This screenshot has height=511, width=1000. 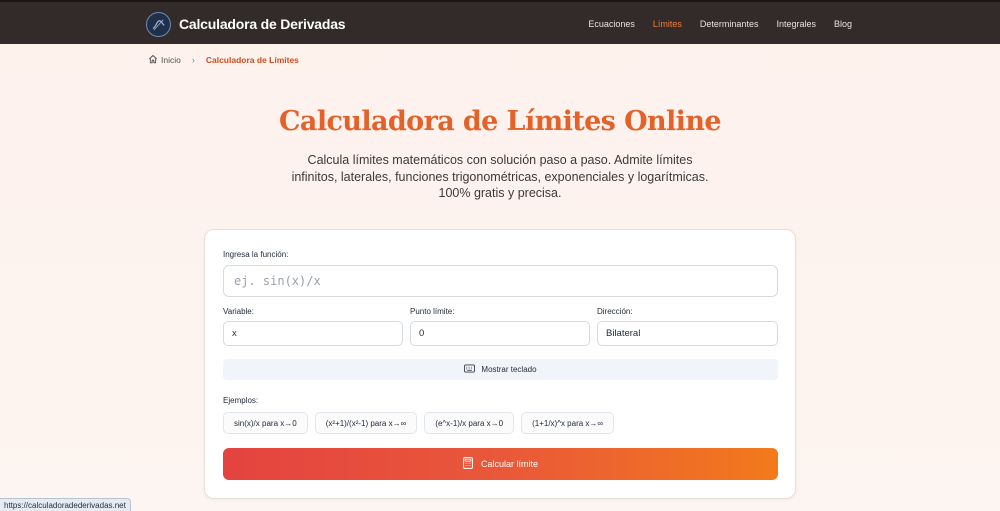 I want to click on direction-selected-value: Bilateral, so click(x=623, y=333).